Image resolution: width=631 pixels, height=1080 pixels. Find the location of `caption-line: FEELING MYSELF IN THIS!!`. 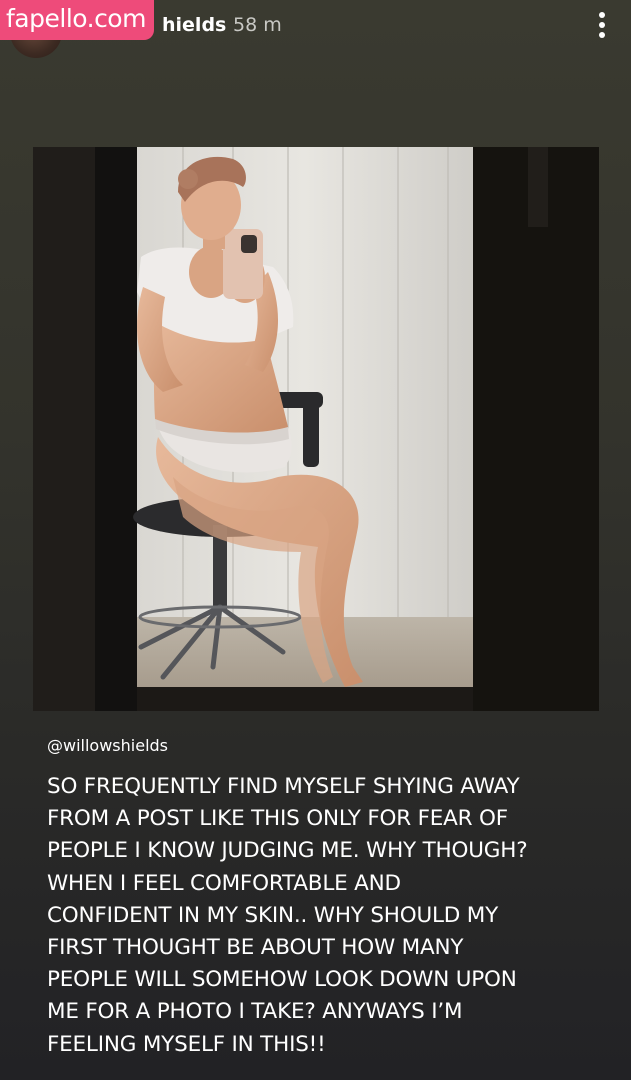

caption-line: FEELING MYSELF IN THIS!! is located at coordinates (186, 1044).